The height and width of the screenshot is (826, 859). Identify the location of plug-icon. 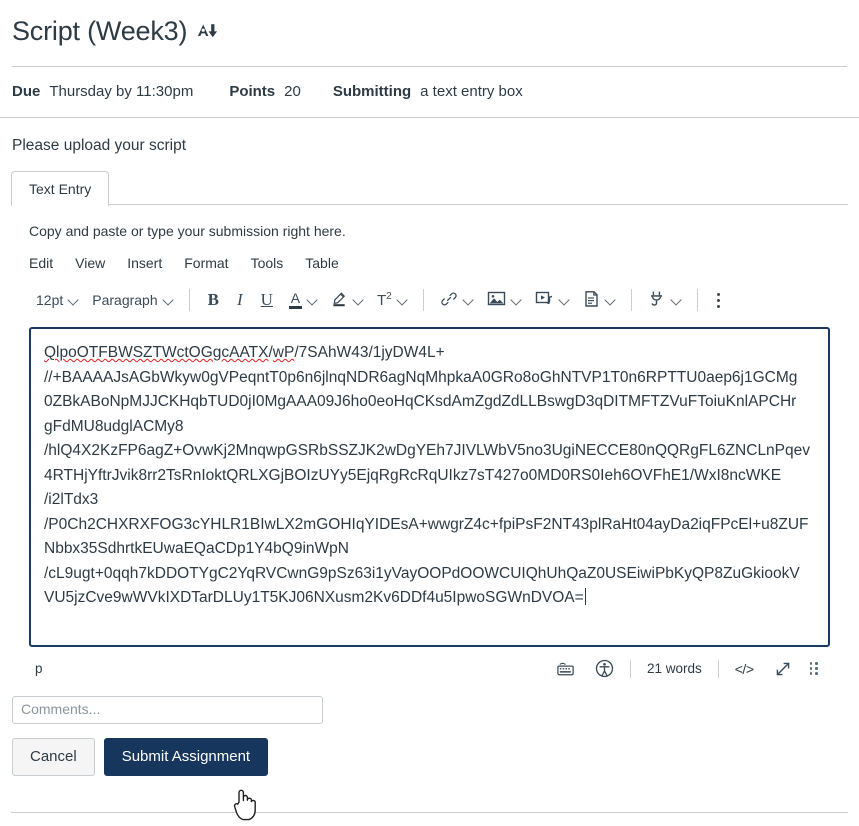
(657, 300).